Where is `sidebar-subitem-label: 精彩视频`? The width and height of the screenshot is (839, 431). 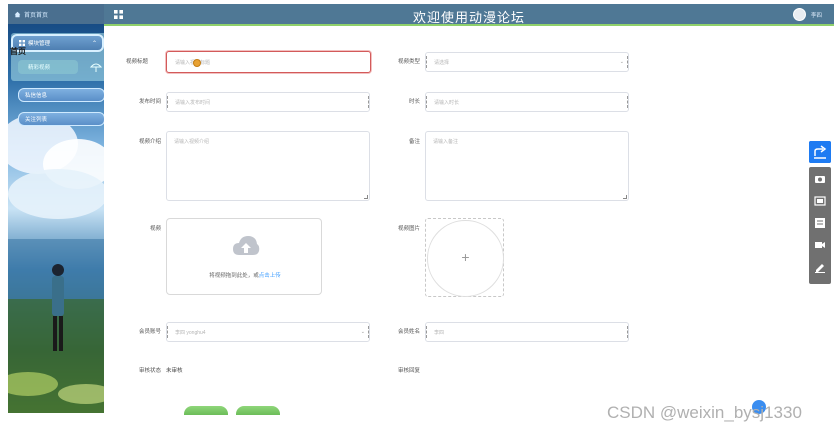
sidebar-subitem-label: 精彩视频 is located at coordinates (39, 68).